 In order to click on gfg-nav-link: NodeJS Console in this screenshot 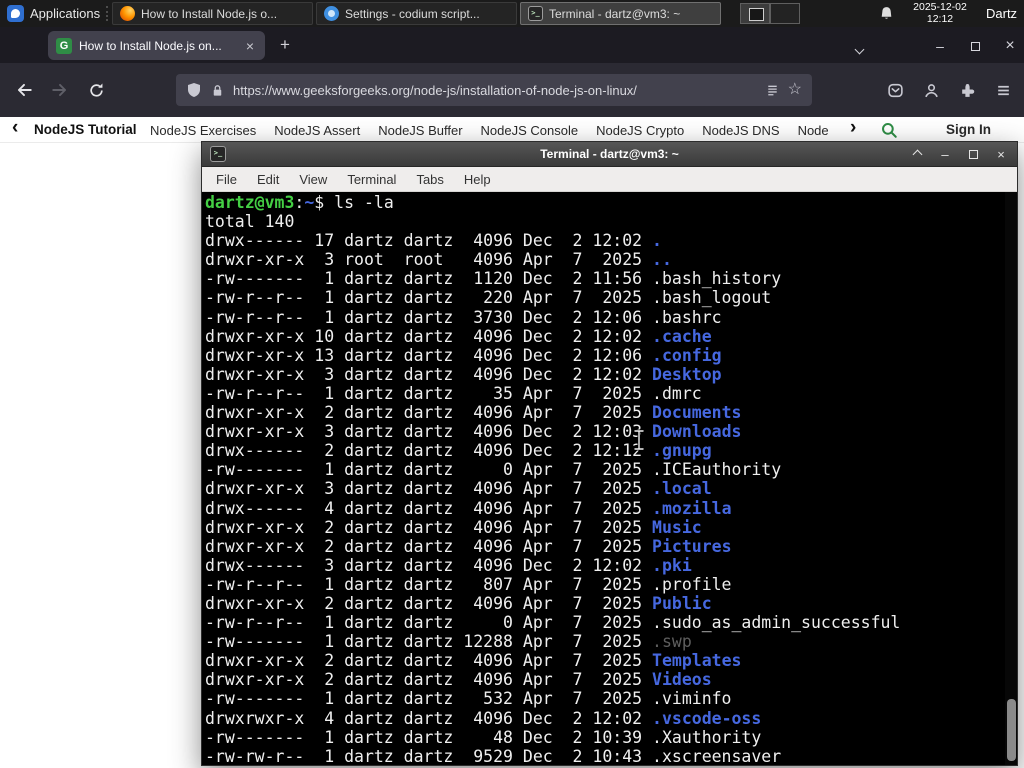, I will do `click(530, 130)`.